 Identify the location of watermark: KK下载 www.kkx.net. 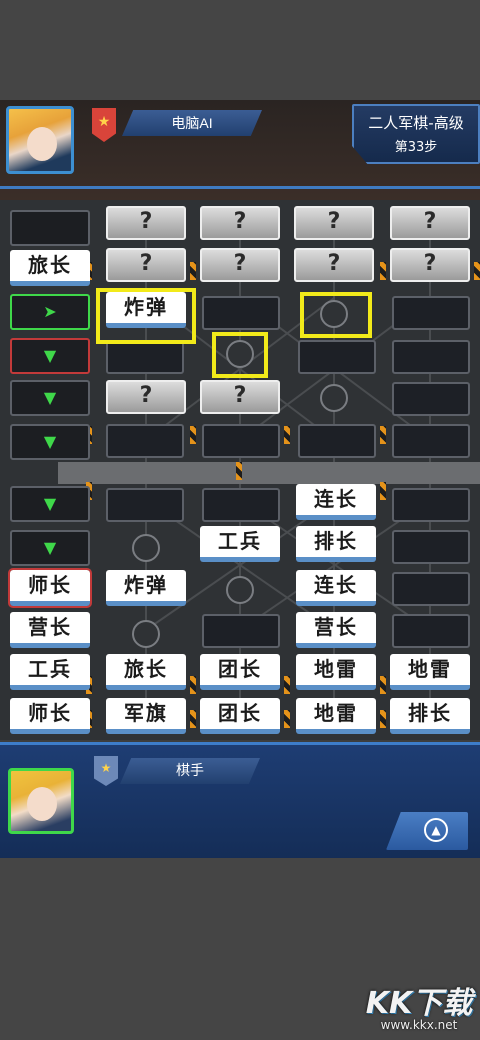
(419, 1008).